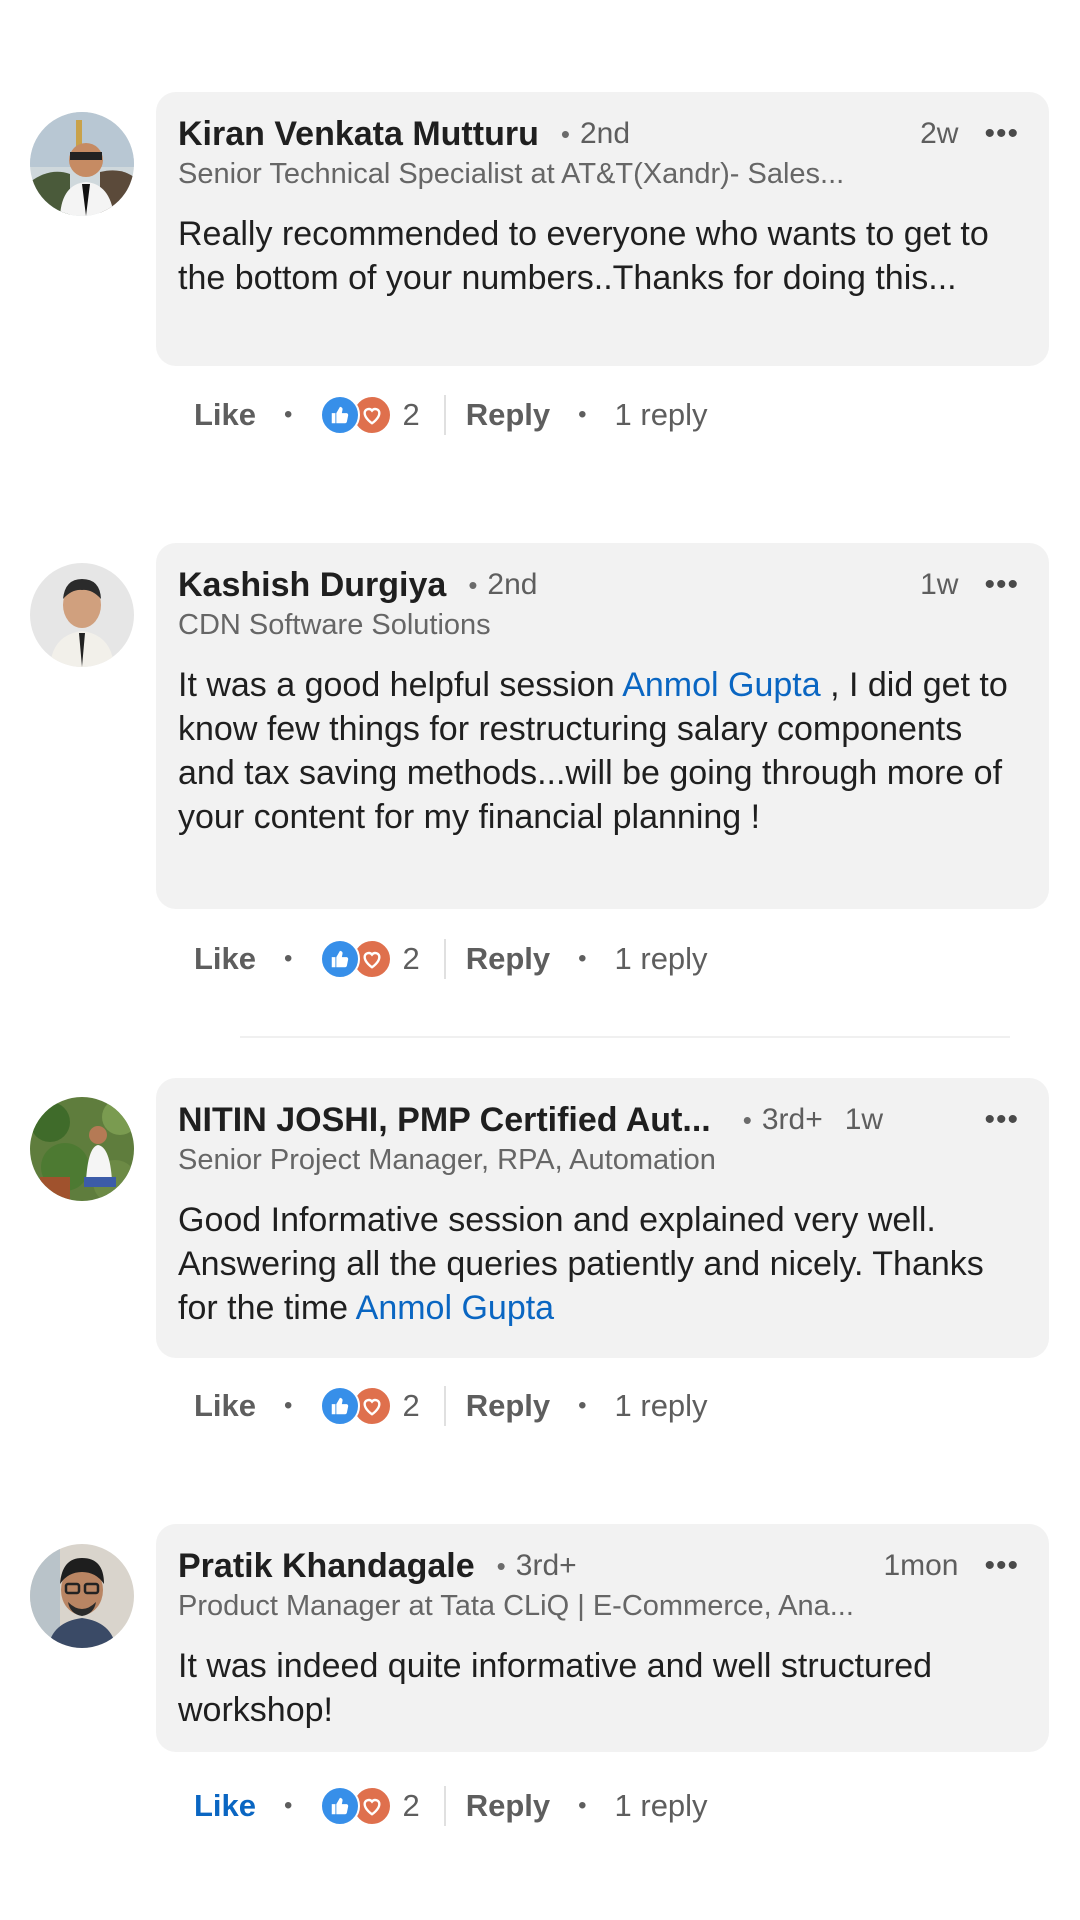 This screenshot has width=1080, height=1920. Describe the element at coordinates (939, 133) in the screenshot. I see `comment-time: 2w` at that location.